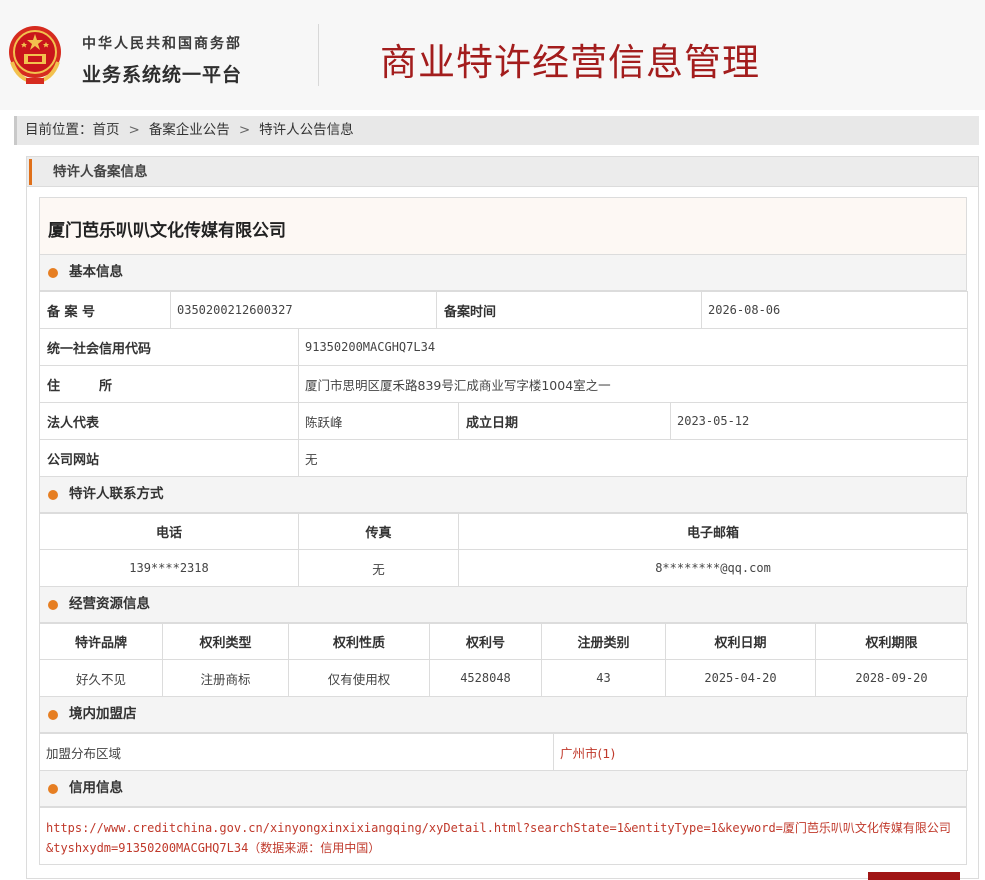 This screenshot has width=985, height=880. What do you see at coordinates (303, 310) in the screenshot?
I see `record-no-value: 0350200212600327` at bounding box center [303, 310].